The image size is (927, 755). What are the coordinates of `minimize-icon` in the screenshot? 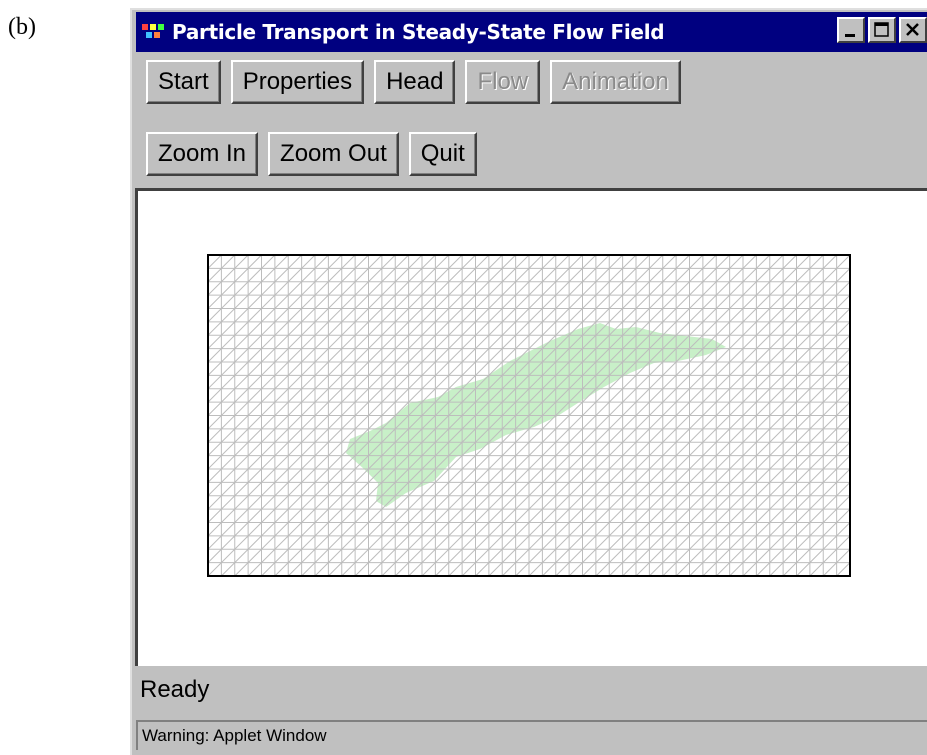 It's located at (850, 35).